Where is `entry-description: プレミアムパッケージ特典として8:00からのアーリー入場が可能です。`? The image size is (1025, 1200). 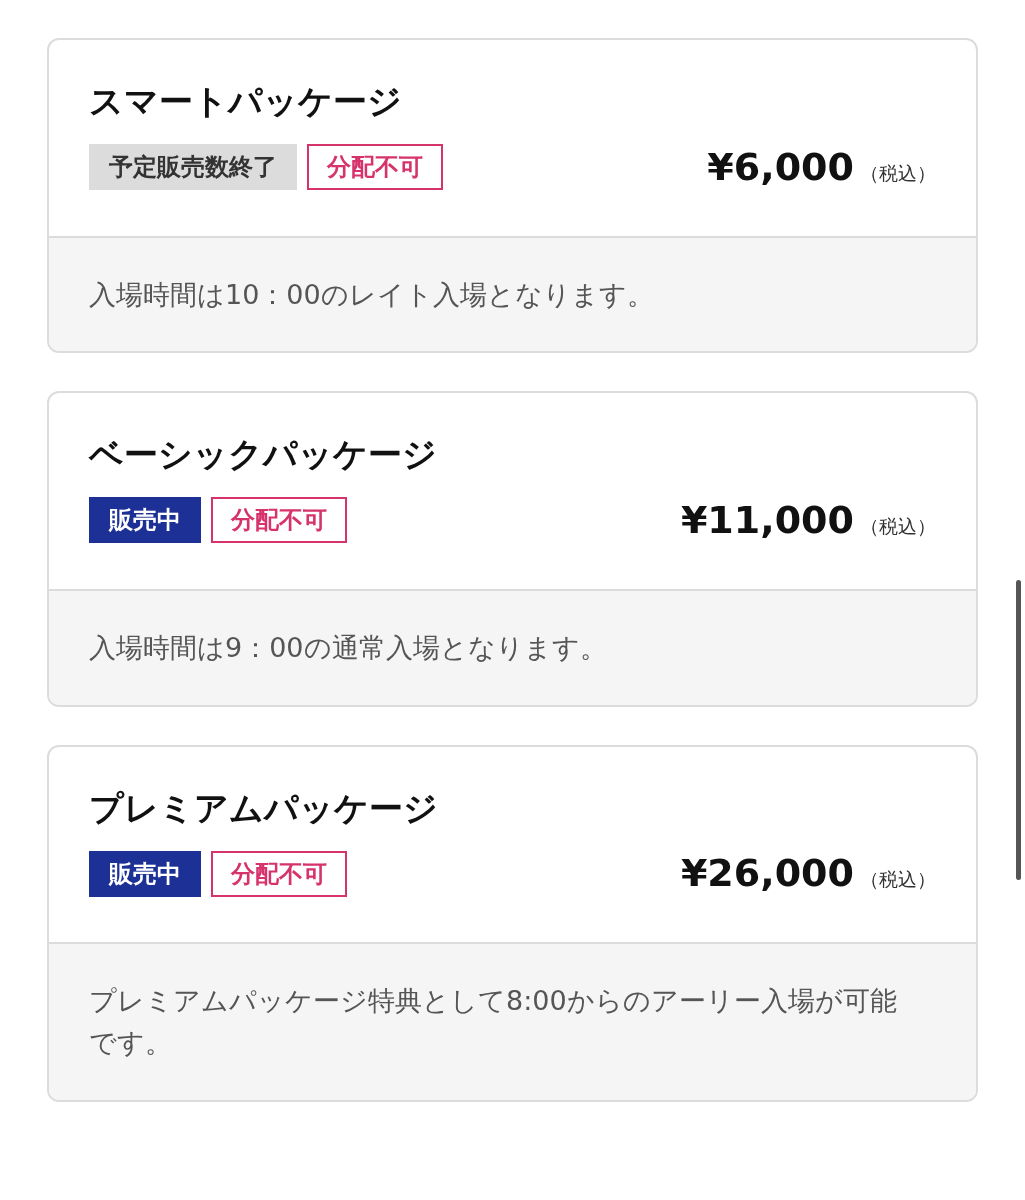
entry-description: プレミアムパッケージ特典として8:00からのアーリー入場が可能です。 is located at coordinates (493, 1022).